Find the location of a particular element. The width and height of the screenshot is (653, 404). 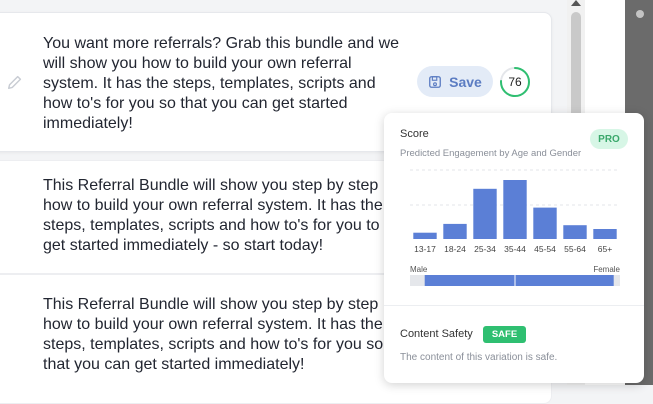

safe-badge: SAFE is located at coordinates (504, 334).